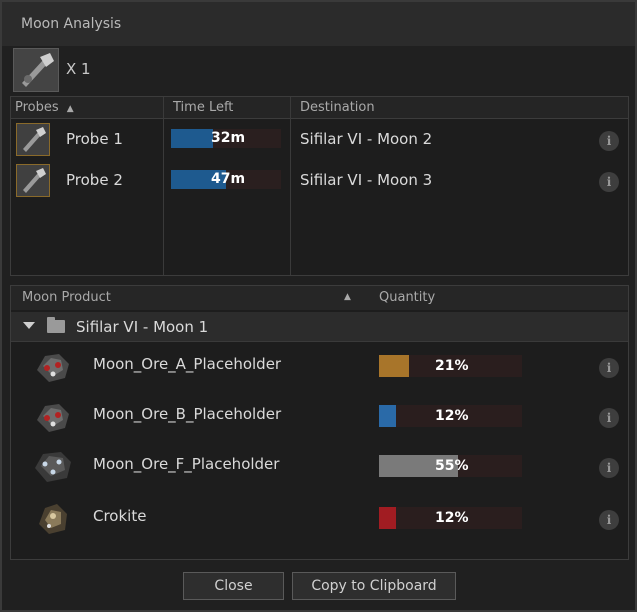 The width and height of the screenshot is (637, 612). I want to click on moon-product-row: Moon_Ore_B_Placeholder 12% i, so click(319, 419).